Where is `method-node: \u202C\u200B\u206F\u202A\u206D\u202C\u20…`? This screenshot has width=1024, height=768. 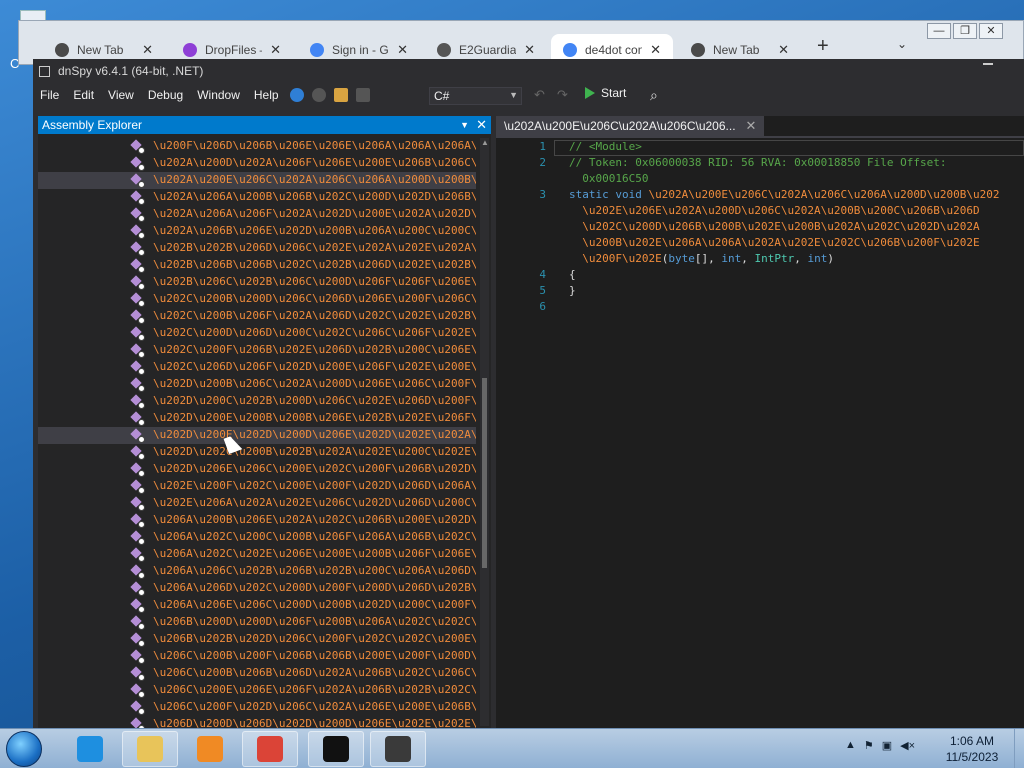
method-node: \u202C\u200B\u206F\u202A\u206D\u202C\u20… is located at coordinates (257, 316).